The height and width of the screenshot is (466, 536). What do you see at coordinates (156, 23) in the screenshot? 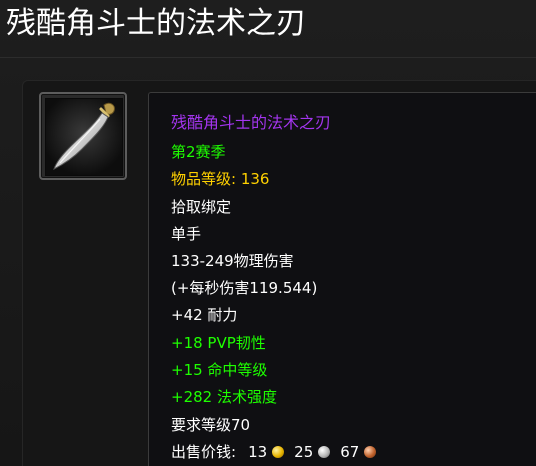
I see `page-title: 残酷角斗士的法术之刃` at bounding box center [156, 23].